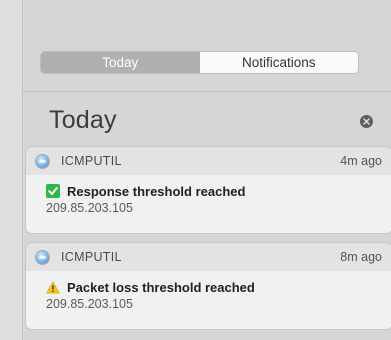  What do you see at coordinates (208, 257) in the screenshot?
I see `notification-header: ICMPUTIL 8m ago` at bounding box center [208, 257].